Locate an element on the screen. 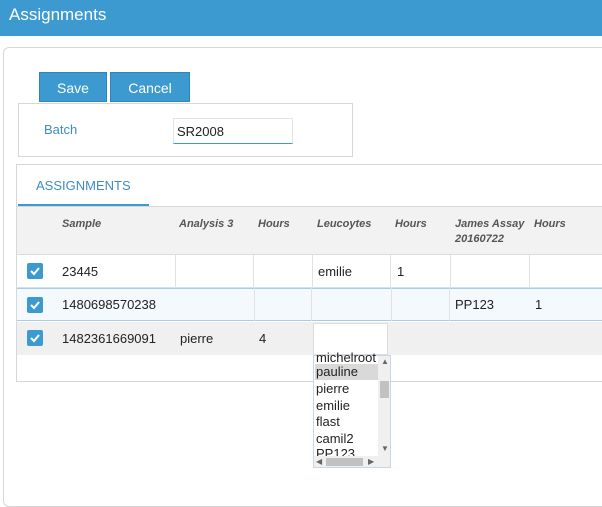  cell-sample: 23445 is located at coordinates (80, 271).